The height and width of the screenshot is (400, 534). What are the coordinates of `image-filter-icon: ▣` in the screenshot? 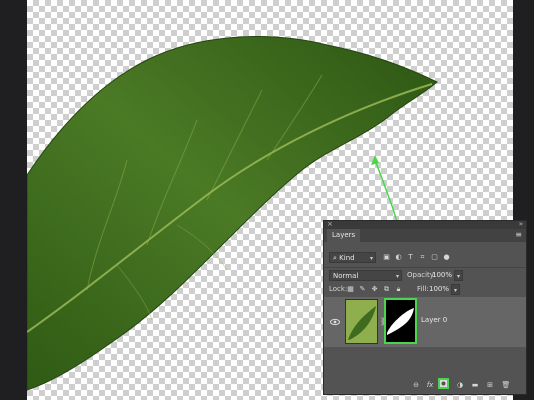 It's located at (386, 257).